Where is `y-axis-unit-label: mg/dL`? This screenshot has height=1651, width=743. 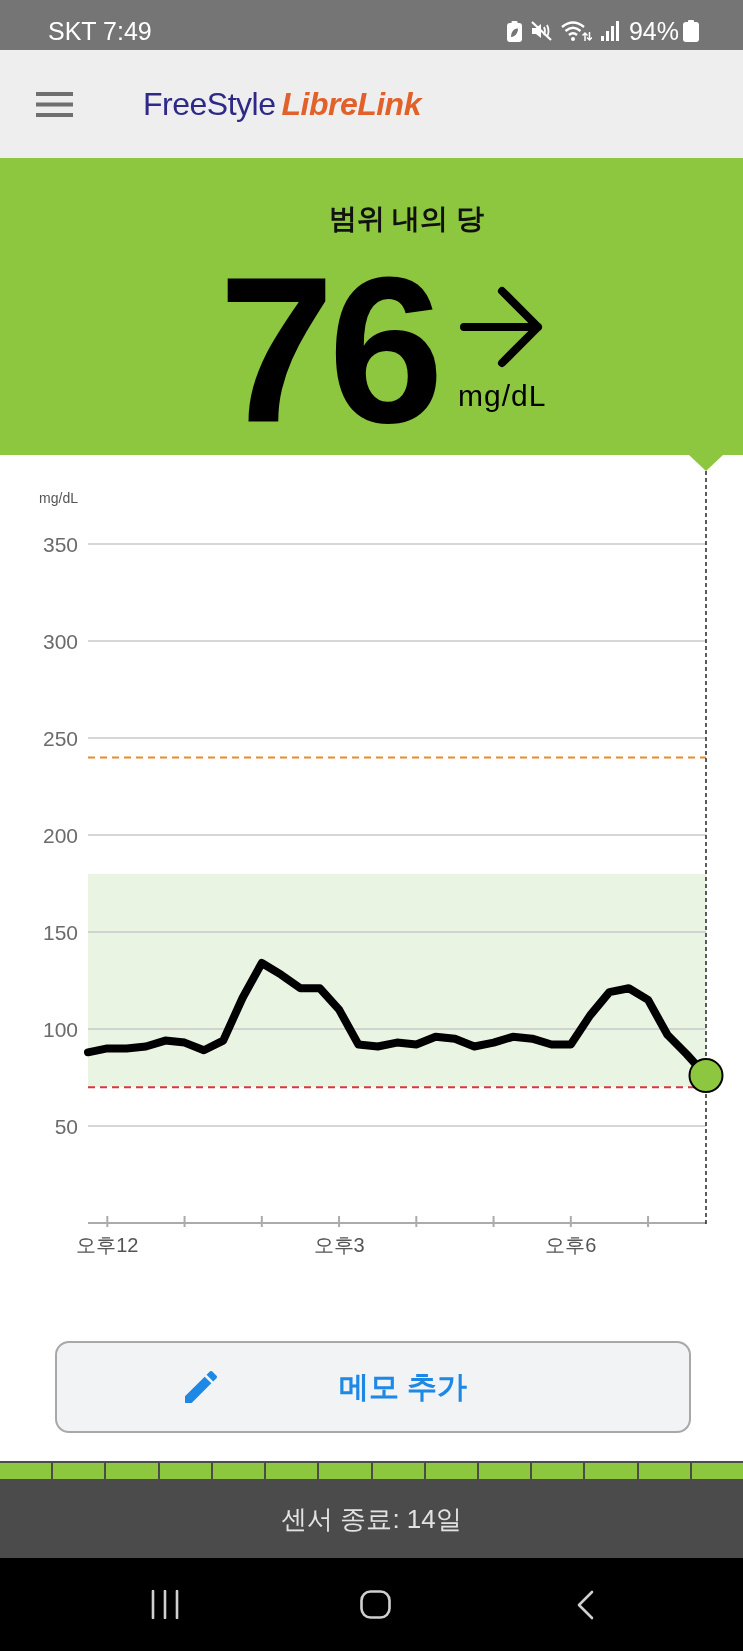
y-axis-unit-label: mg/dL is located at coordinates (58, 498).